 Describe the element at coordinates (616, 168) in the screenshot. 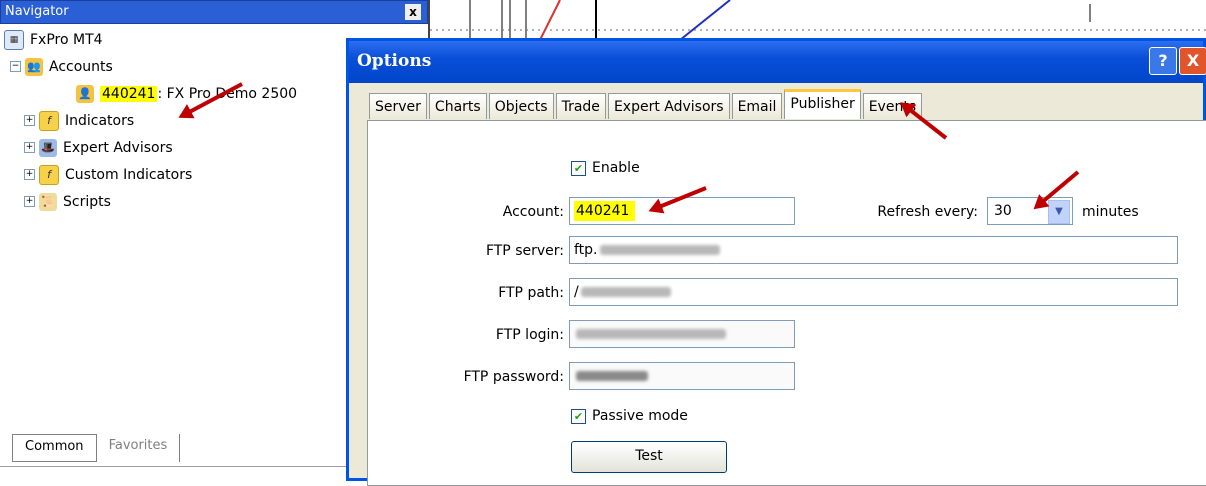

I see `enable-label: Enable` at that location.